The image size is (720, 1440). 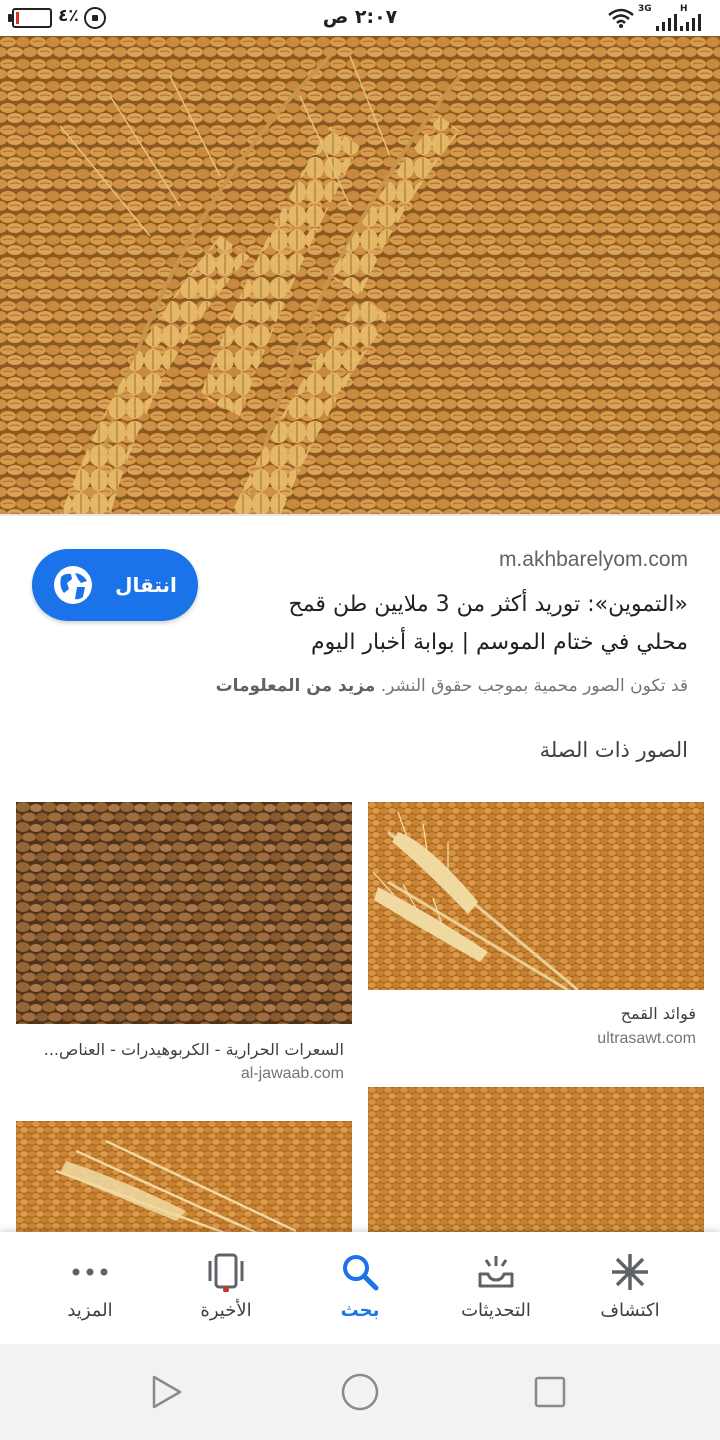 What do you see at coordinates (496, 1310) in the screenshot?
I see `nav-updates-label: التحديثات` at bounding box center [496, 1310].